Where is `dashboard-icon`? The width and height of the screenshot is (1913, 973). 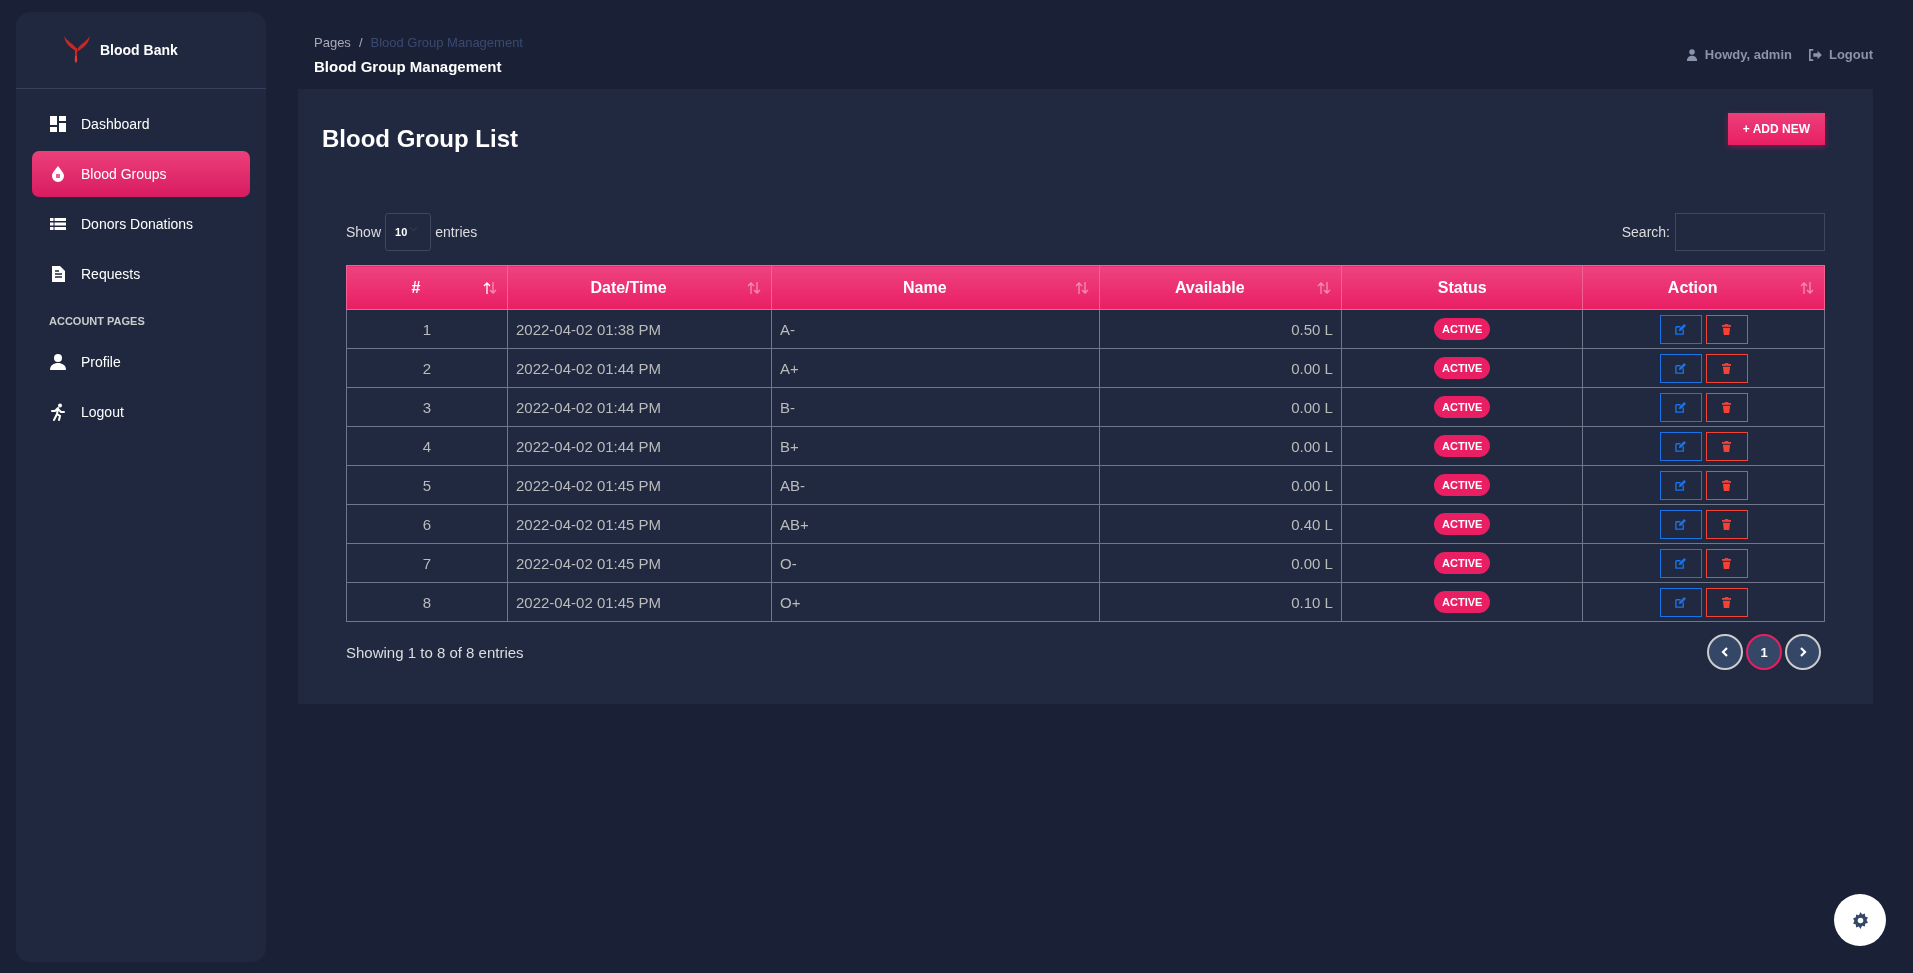
dashboard-icon is located at coordinates (58, 124).